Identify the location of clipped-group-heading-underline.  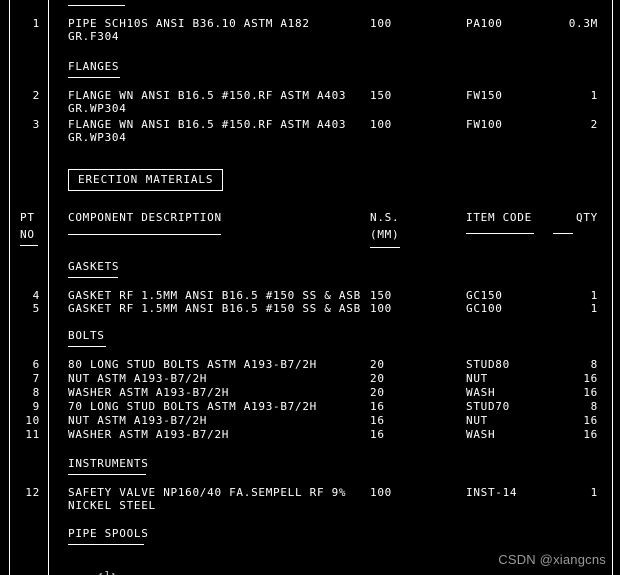
(96, 5).